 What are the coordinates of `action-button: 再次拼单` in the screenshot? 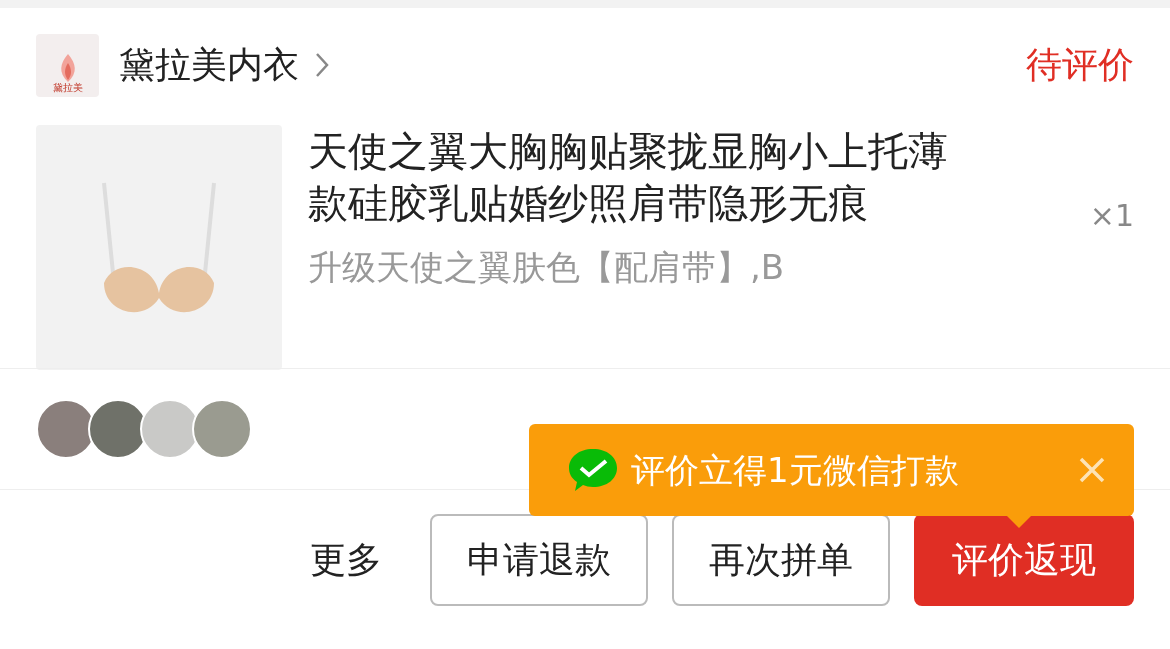 It's located at (781, 560).